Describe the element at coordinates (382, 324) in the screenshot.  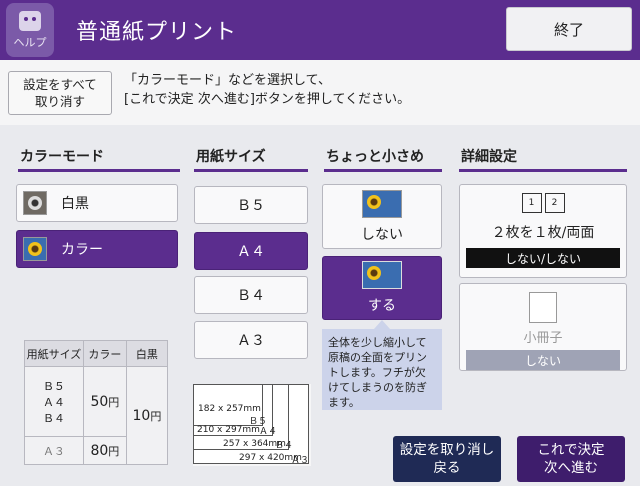
I see `tip-pointer` at that location.